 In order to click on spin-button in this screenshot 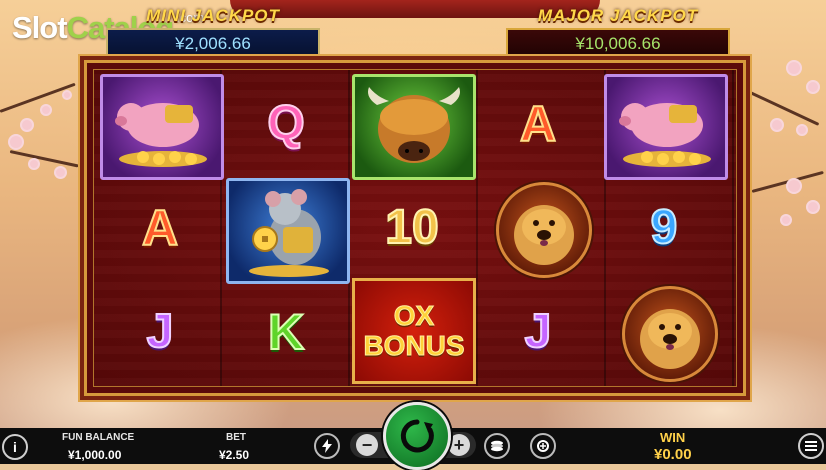, I will do `click(417, 436)`.